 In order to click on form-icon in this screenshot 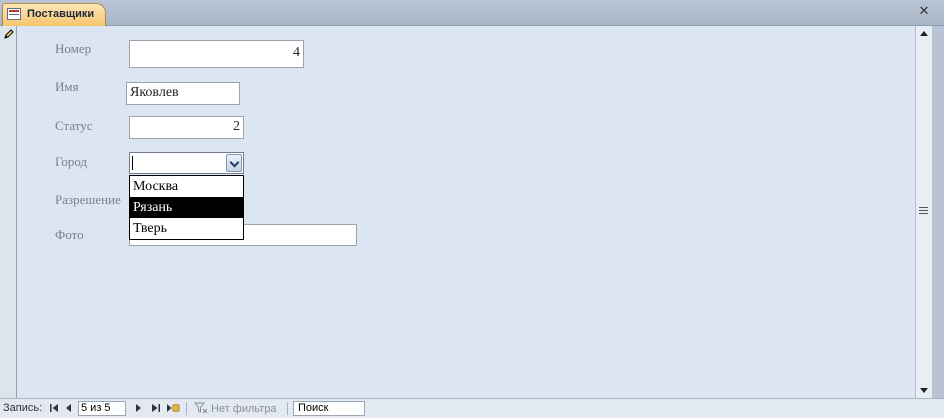, I will do `click(14, 14)`.